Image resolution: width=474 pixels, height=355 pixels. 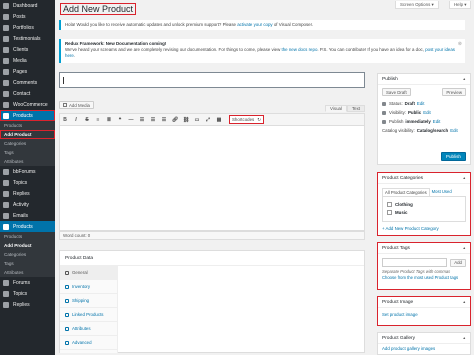 I want to click on sidebar-item-bbforums: bbForums, so click(x=27, y=171).